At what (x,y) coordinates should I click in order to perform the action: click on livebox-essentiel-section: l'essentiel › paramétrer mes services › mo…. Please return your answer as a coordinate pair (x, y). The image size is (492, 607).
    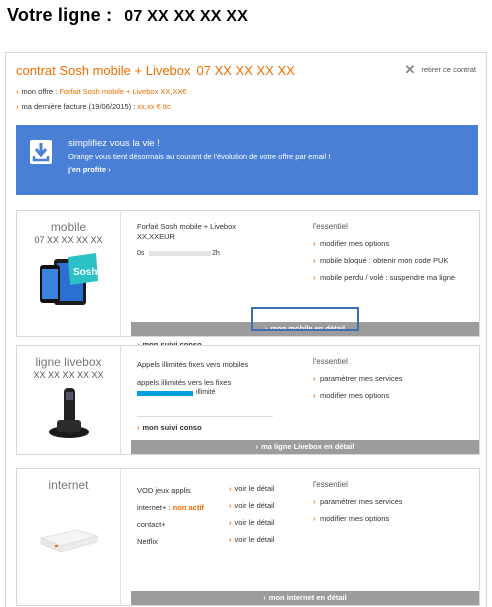
    Looking at the image, I should click on (393, 377).